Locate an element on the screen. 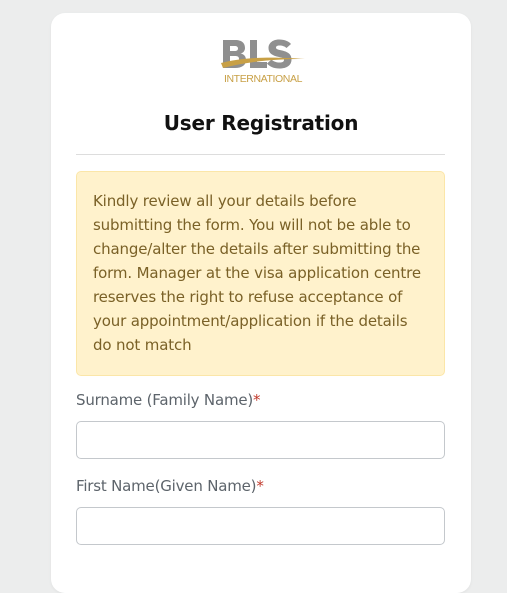  logo-subtext: INTERNATIONAL is located at coordinates (263, 79).